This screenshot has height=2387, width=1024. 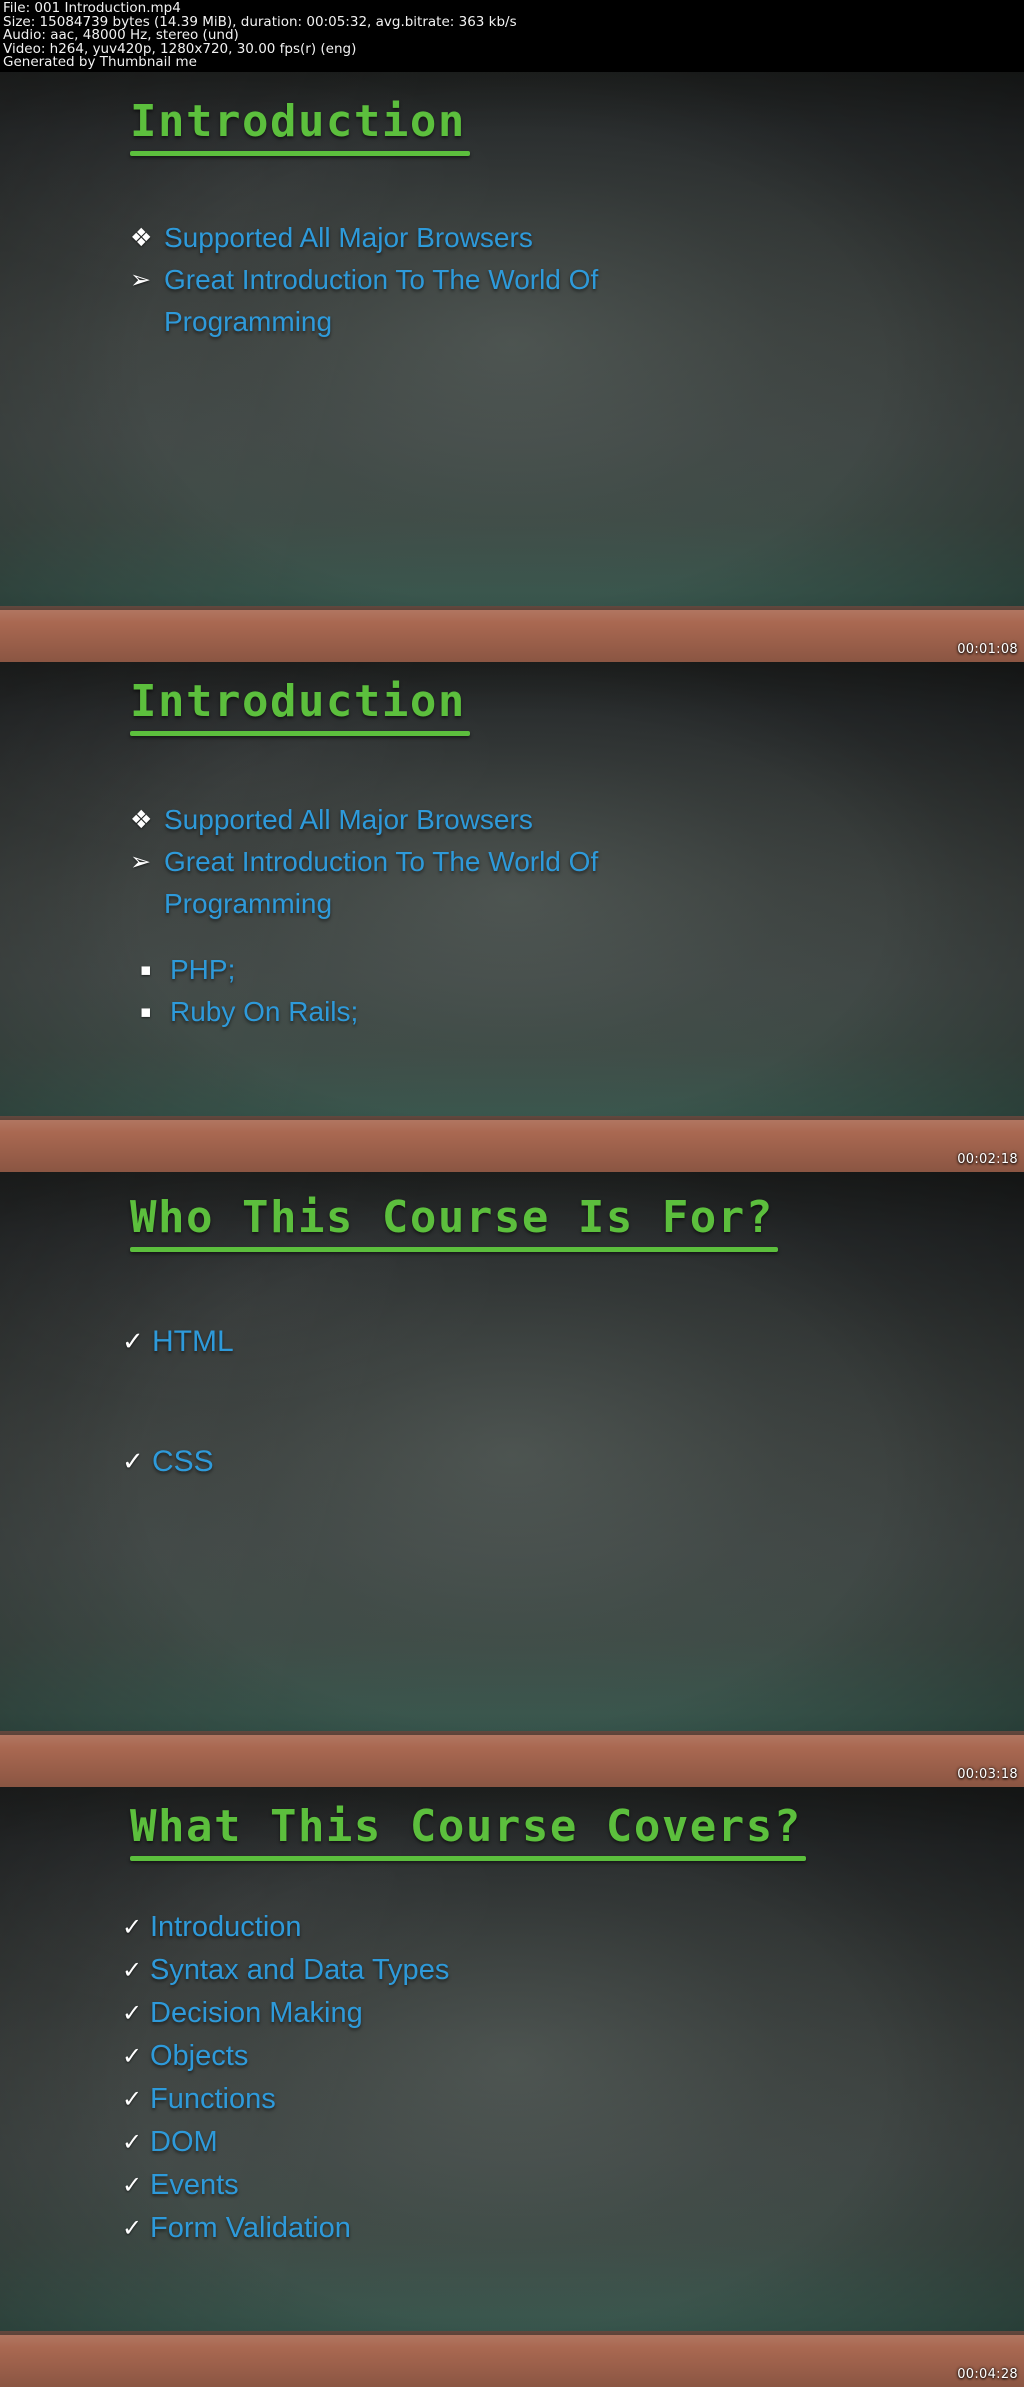 What do you see at coordinates (199, 2056) in the screenshot?
I see `bullet-text: Objects` at bounding box center [199, 2056].